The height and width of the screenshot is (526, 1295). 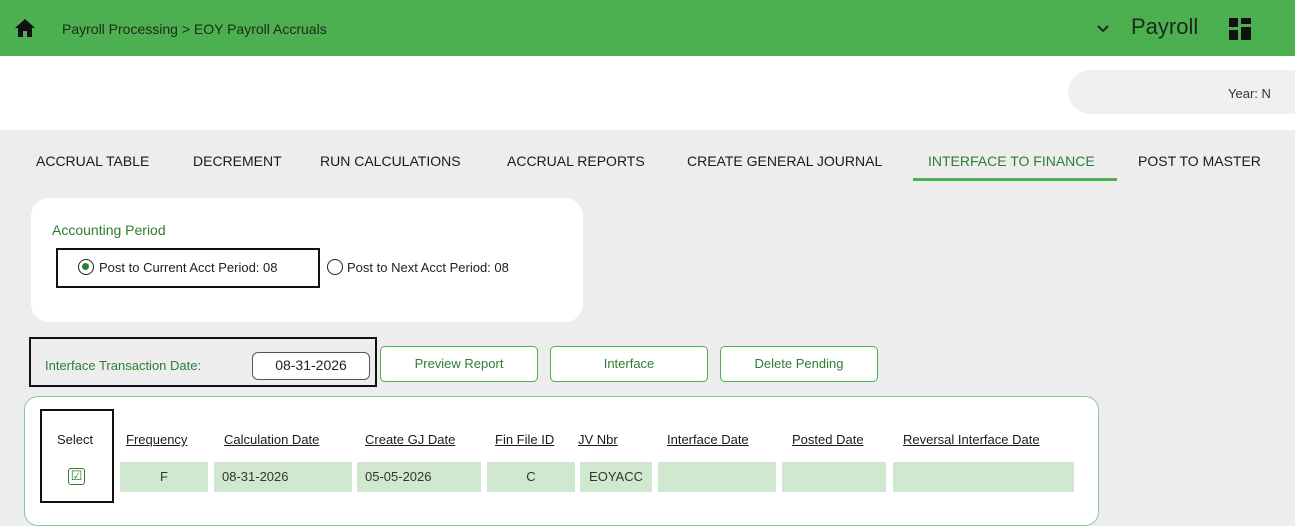 What do you see at coordinates (76, 476) in the screenshot?
I see `row-select-checkbox: ☑` at bounding box center [76, 476].